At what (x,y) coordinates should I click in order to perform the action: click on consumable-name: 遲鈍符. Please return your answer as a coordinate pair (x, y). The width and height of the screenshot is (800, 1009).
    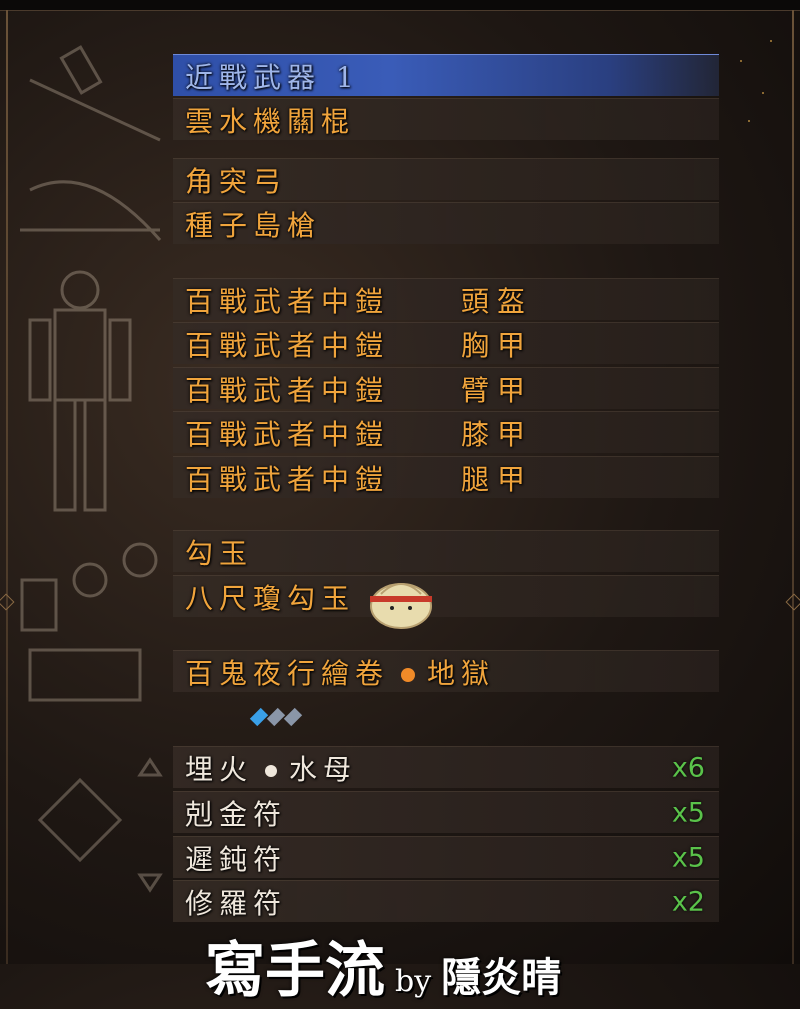
    Looking at the image, I should click on (236, 859).